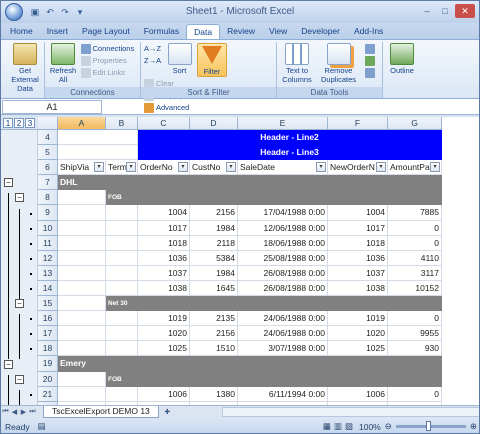  Describe the element at coordinates (283, 243) in the screenshot. I see `cell: 18/06/1988 0:00` at that location.